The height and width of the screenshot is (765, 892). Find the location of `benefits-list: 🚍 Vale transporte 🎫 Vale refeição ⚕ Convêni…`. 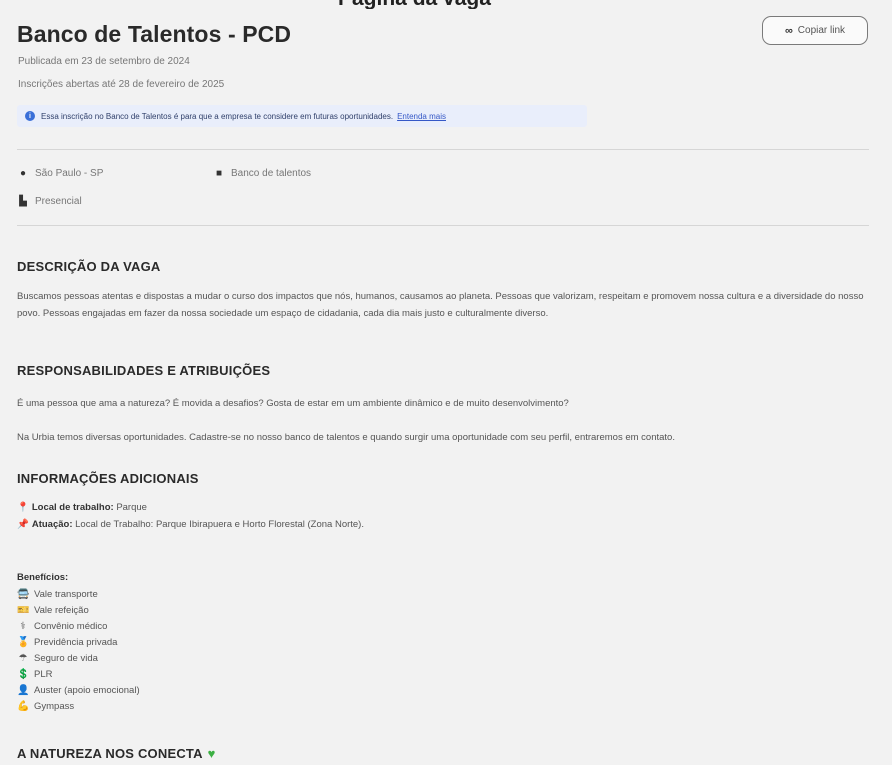

benefits-list: 🚍 Vale transporte 🎫 Vale refeição ⚕ Convêni… is located at coordinates (78, 650).